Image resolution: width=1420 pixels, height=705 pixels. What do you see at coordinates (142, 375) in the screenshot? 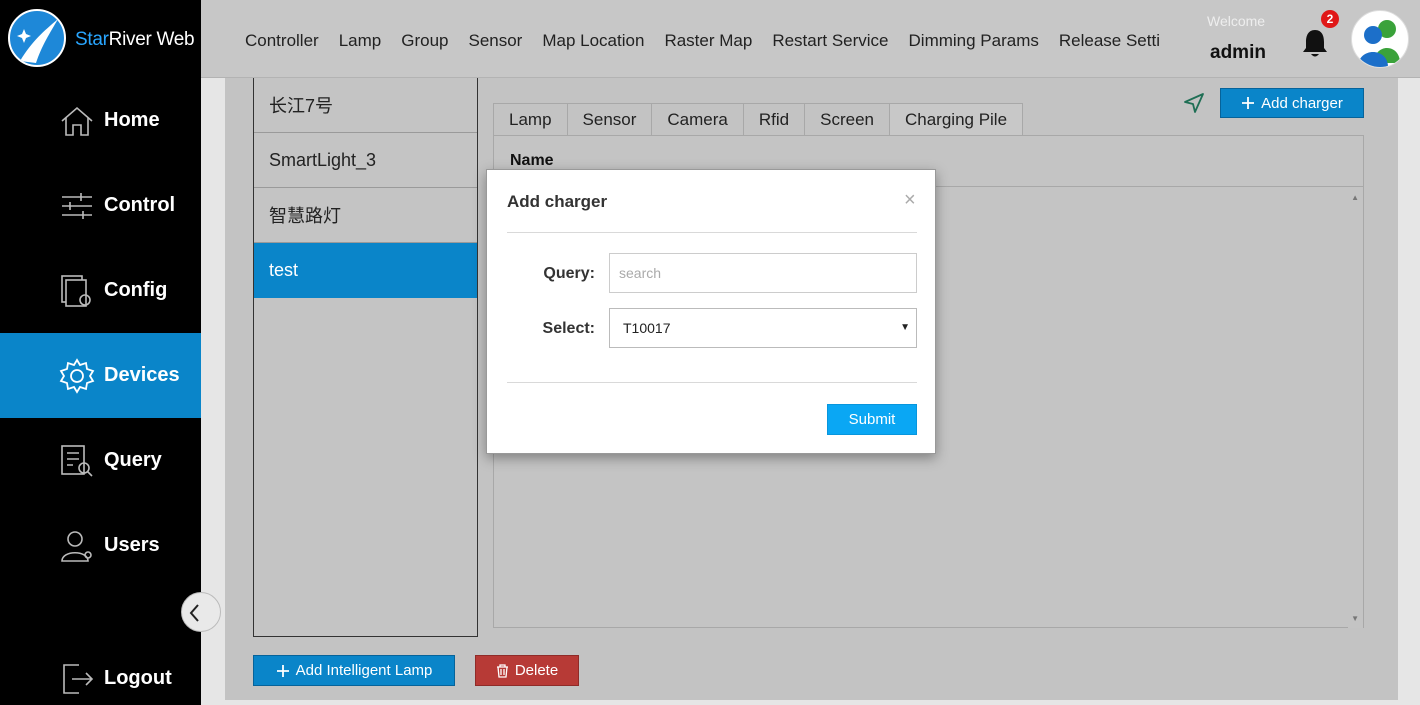
I see `sidebar-item-label: Devices` at bounding box center [142, 375].